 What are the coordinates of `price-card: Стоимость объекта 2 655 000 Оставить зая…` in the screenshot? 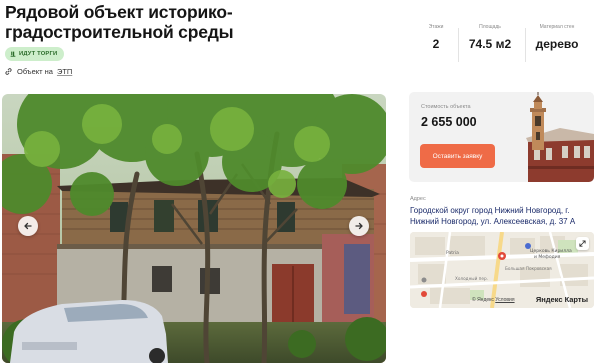 It's located at (501, 137).